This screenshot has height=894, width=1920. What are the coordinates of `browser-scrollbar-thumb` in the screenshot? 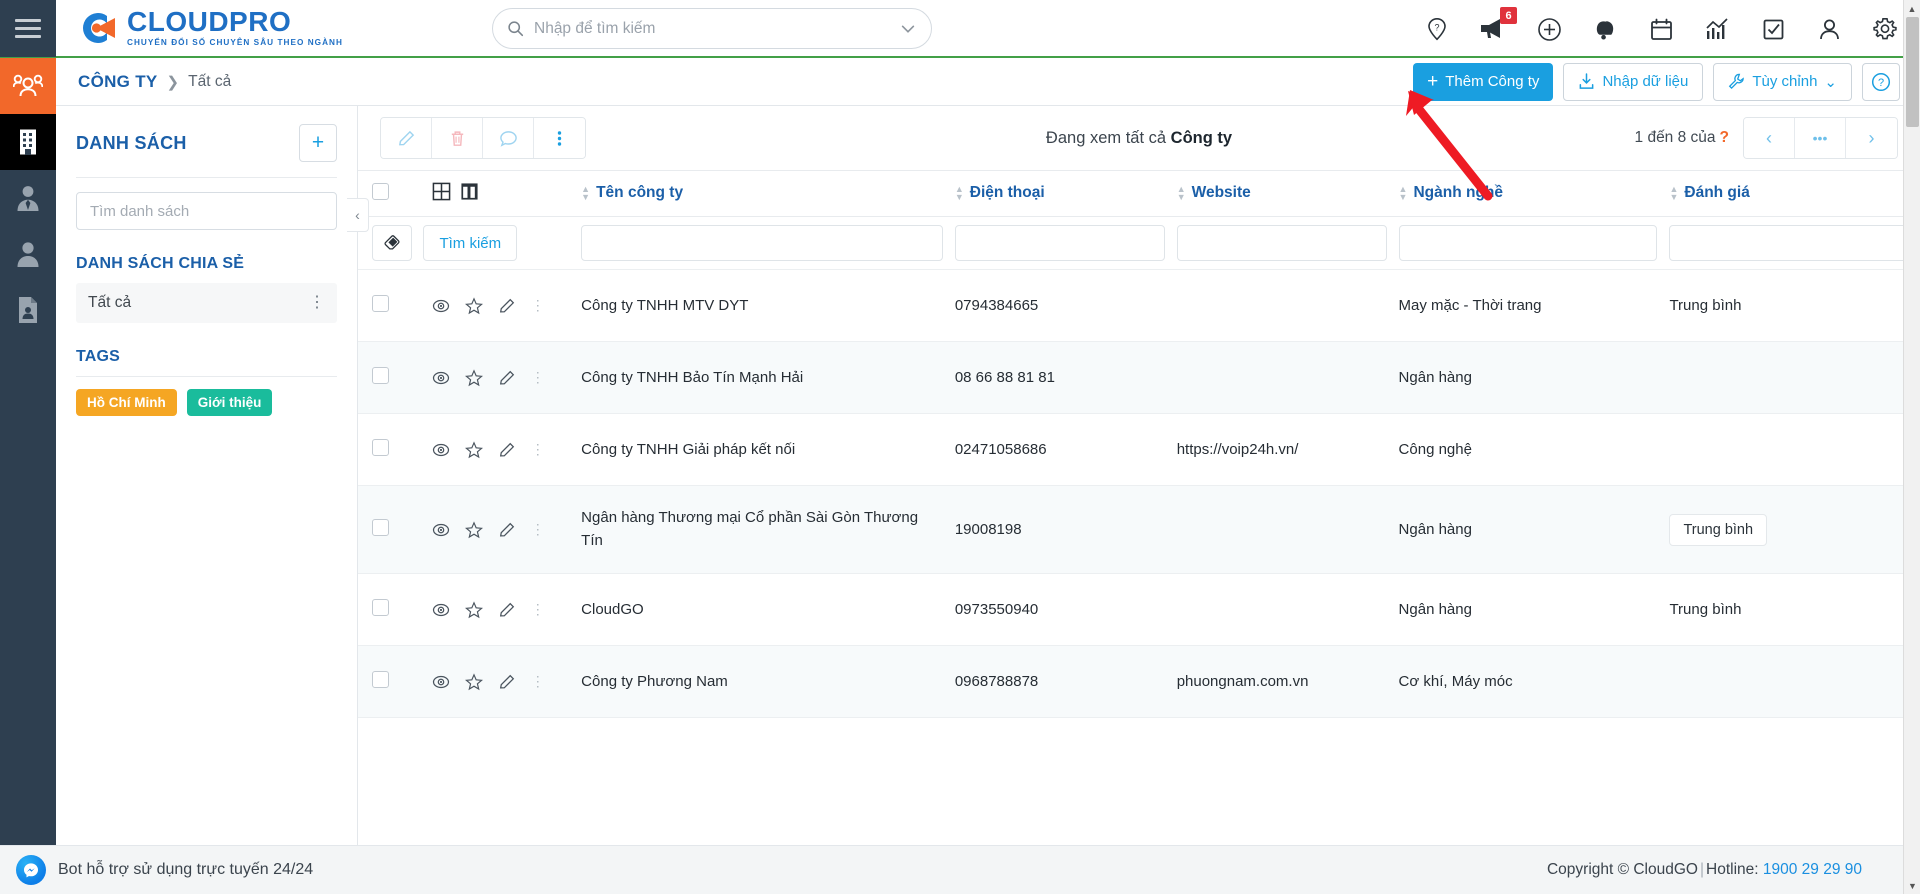 It's located at (1912, 72).